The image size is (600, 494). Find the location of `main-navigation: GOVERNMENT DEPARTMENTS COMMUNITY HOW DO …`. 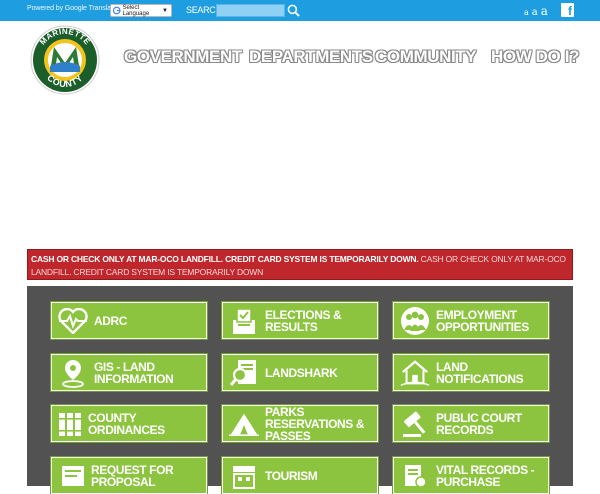

main-navigation: GOVERNMENT DEPARTMENTS COMMUNITY HOW DO … is located at coordinates (300, 58).